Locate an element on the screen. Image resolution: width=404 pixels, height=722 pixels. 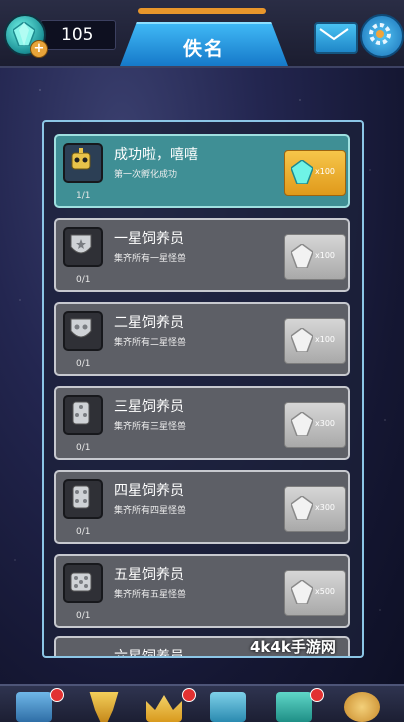
two-star-shield-badge-icon is located at coordinates (83, 331).